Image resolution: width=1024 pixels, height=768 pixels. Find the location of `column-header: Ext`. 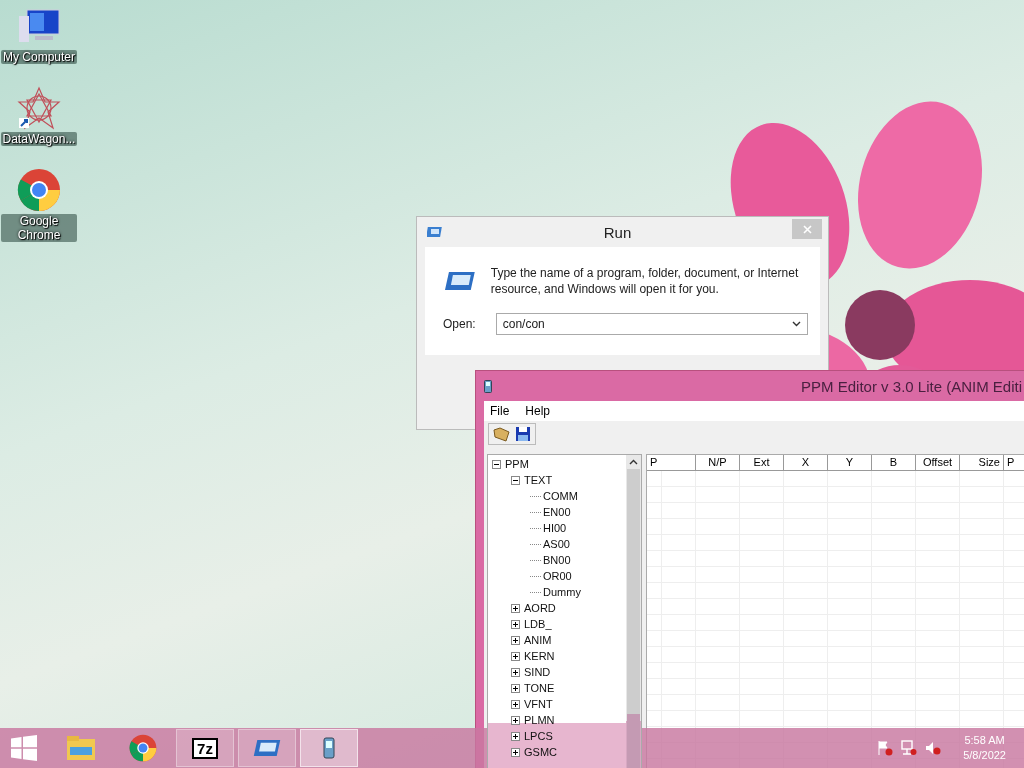

column-header: Ext is located at coordinates (762, 463).